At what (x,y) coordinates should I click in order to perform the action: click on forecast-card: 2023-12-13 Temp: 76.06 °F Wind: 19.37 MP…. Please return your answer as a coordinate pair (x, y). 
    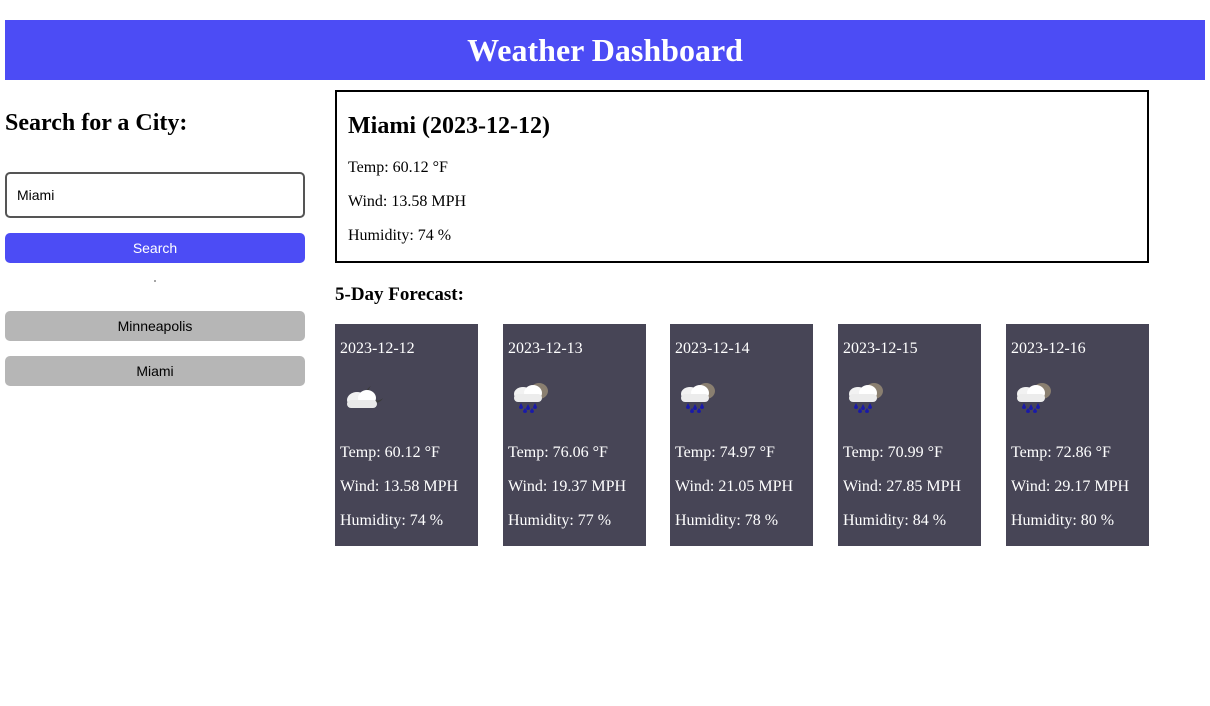
    Looking at the image, I should click on (574, 435).